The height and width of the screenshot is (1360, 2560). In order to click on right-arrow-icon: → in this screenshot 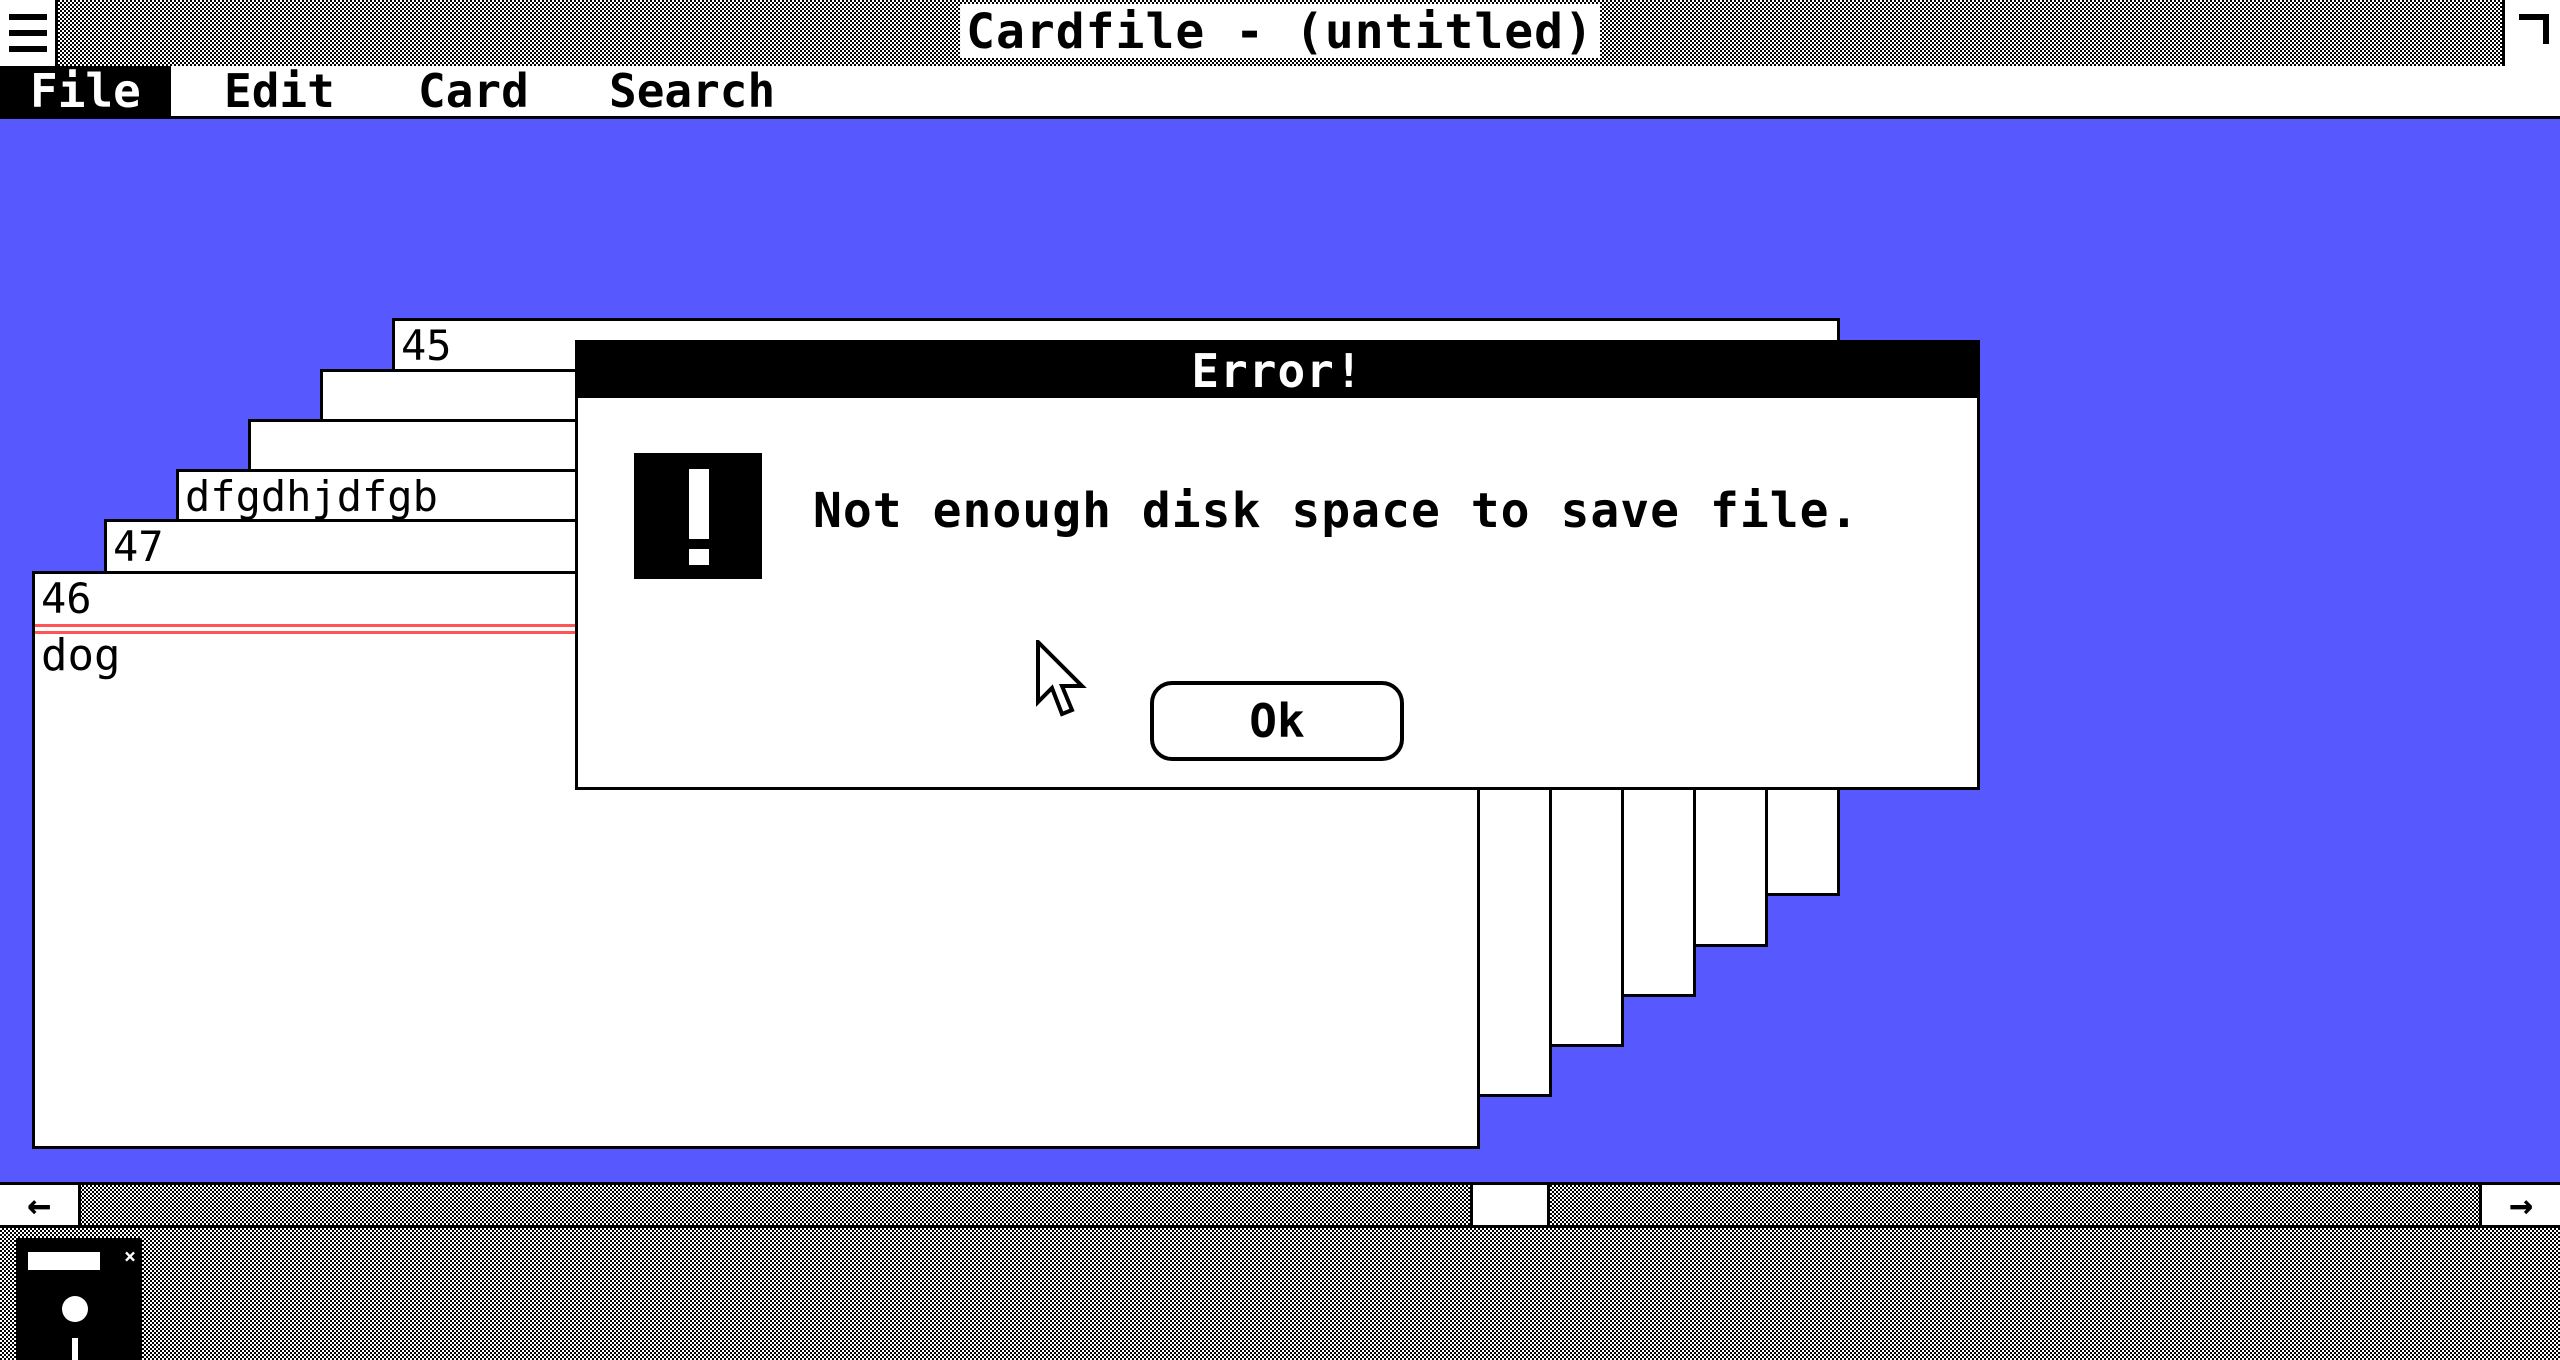, I will do `click(2521, 1205)`.